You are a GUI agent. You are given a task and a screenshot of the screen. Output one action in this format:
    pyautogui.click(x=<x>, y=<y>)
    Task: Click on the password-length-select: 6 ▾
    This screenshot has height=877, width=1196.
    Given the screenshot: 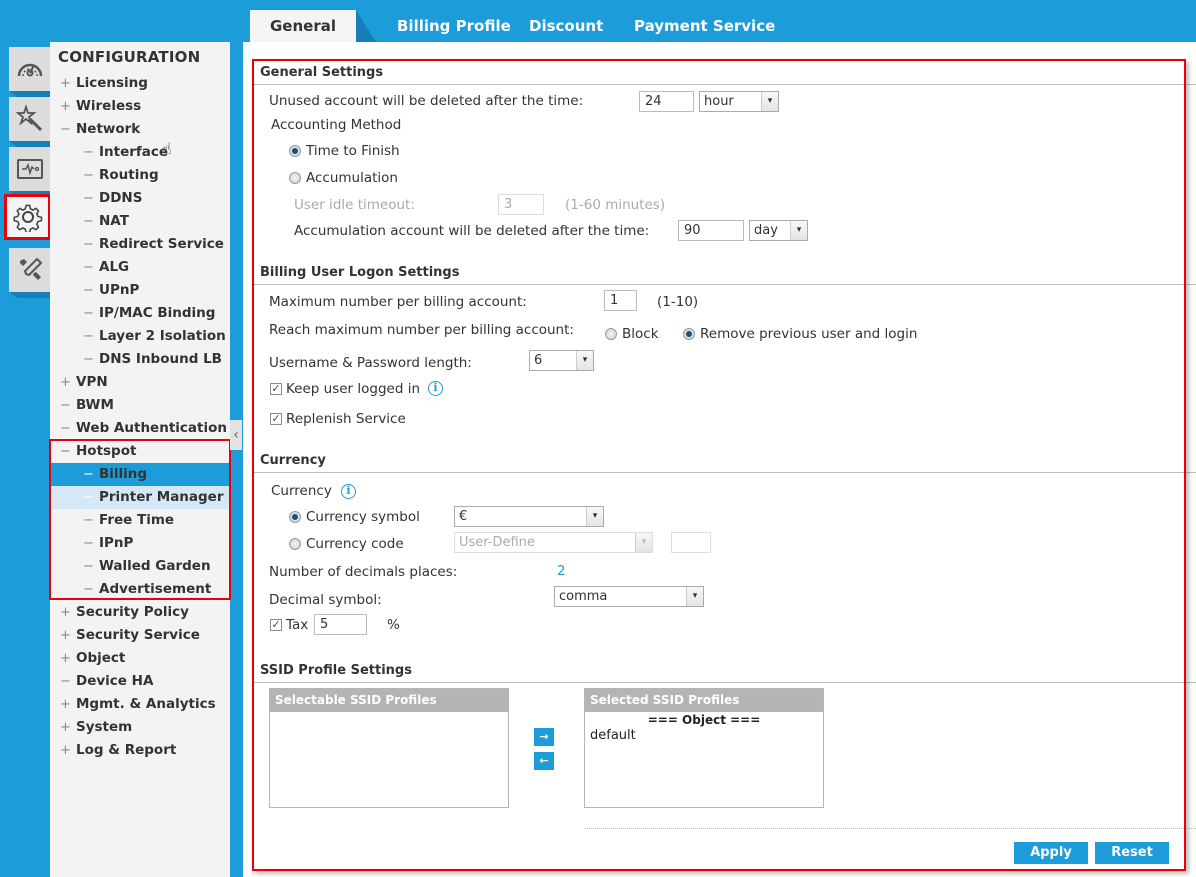 What is the action you would take?
    pyautogui.click(x=561, y=360)
    